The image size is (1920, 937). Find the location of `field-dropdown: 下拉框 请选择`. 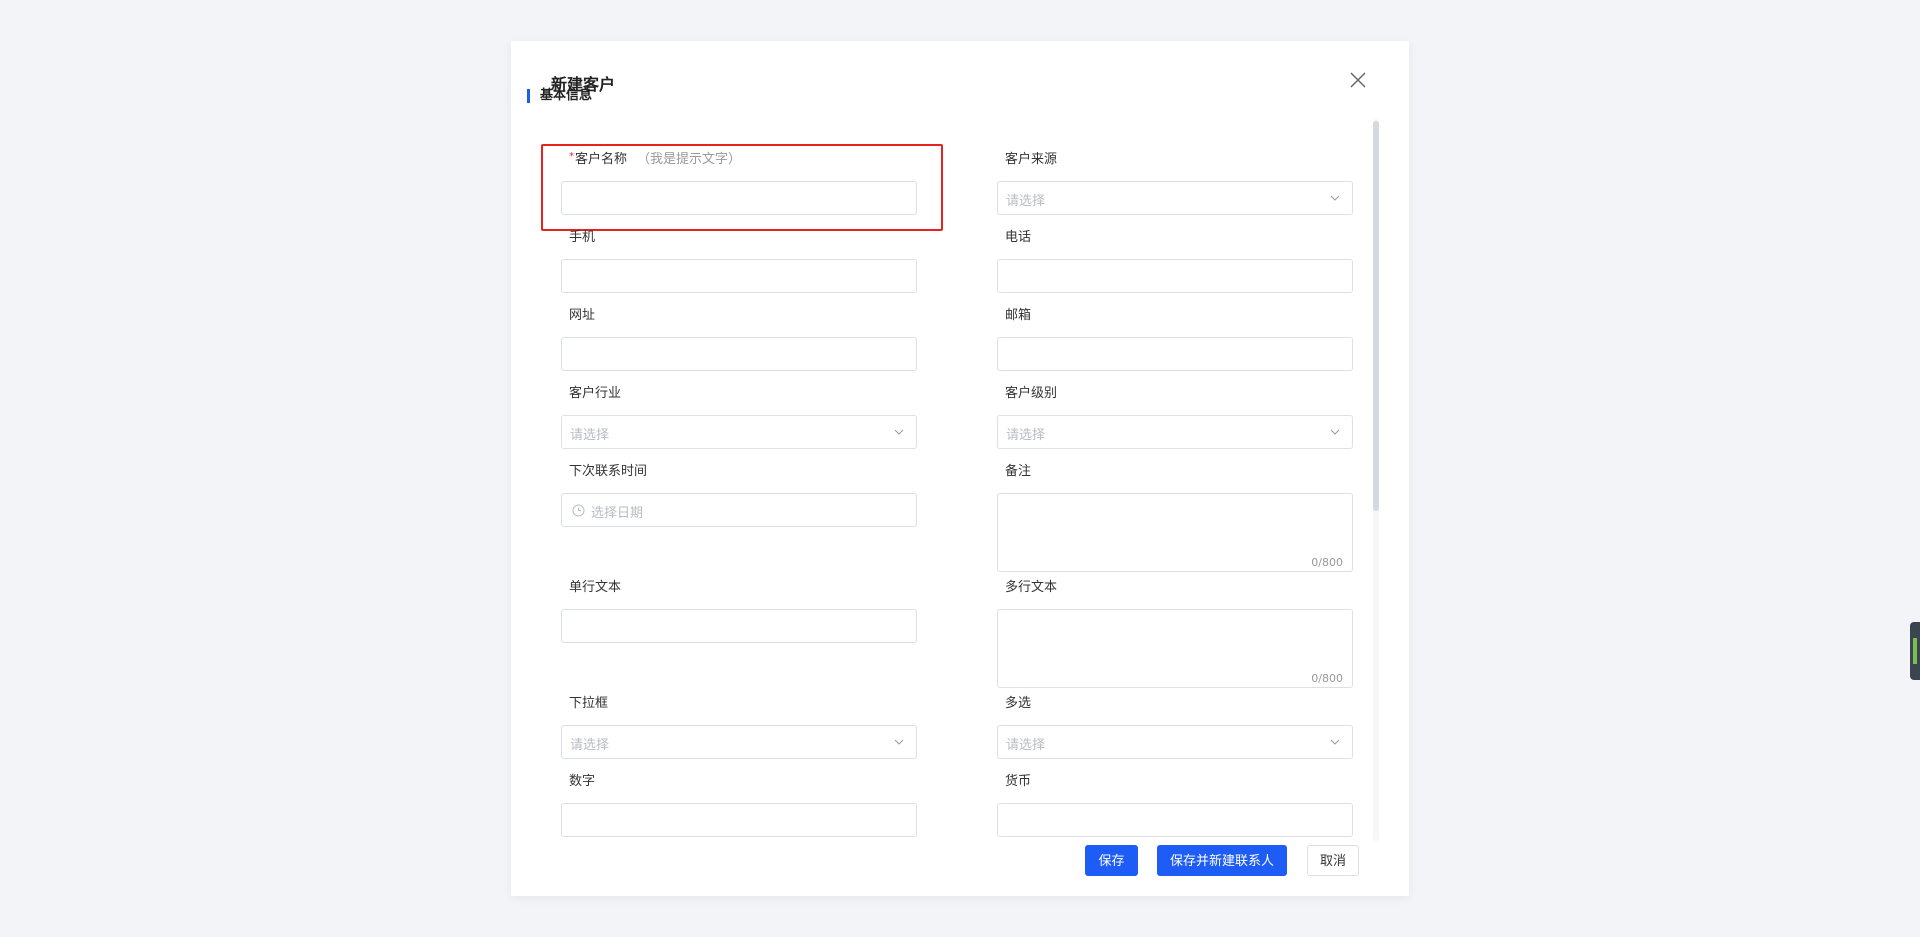

field-dropdown: 下拉框 请选择 is located at coordinates (739, 727).